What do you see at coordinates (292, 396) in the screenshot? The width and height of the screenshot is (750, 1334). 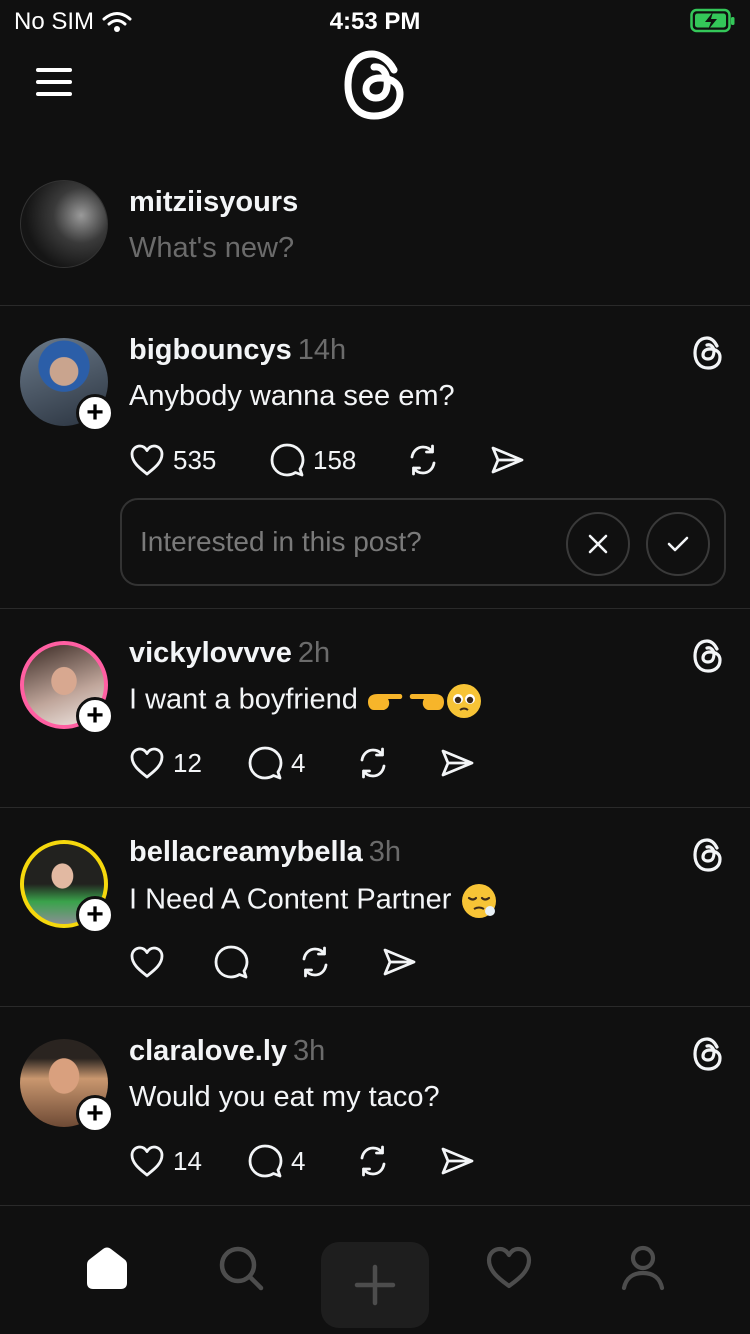 I see `post-text: Anybody wanna see em?` at bounding box center [292, 396].